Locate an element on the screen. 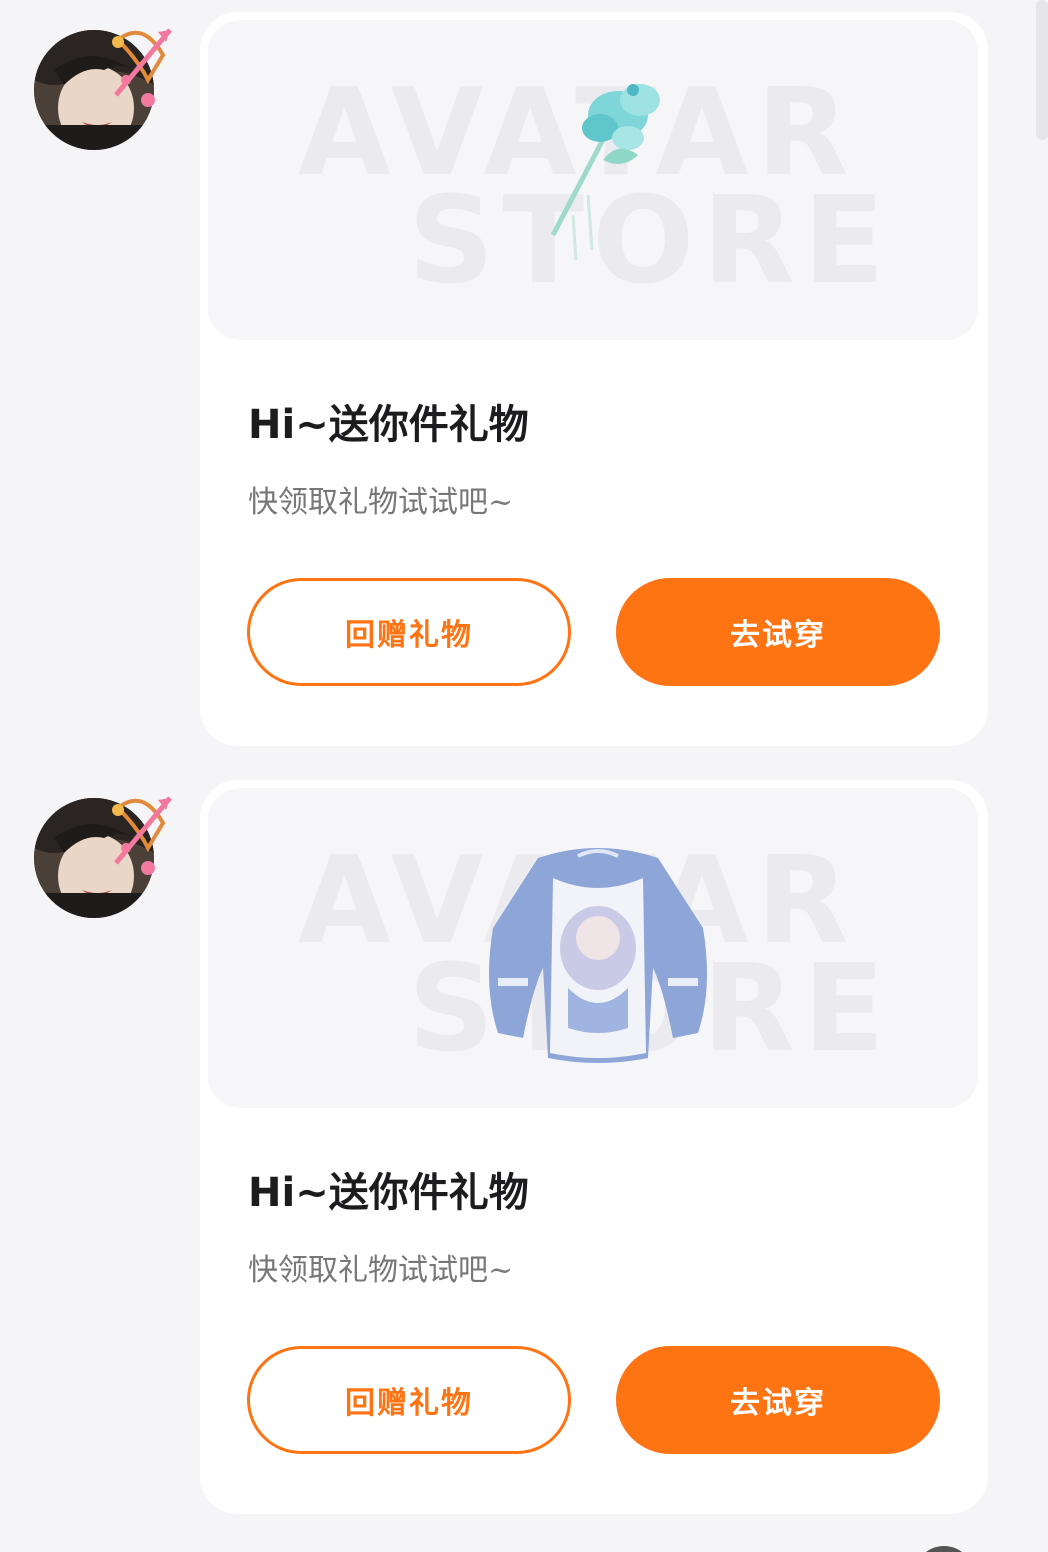 This screenshot has width=1048, height=1552. next-message-avatar is located at coordinates (944, 1549).